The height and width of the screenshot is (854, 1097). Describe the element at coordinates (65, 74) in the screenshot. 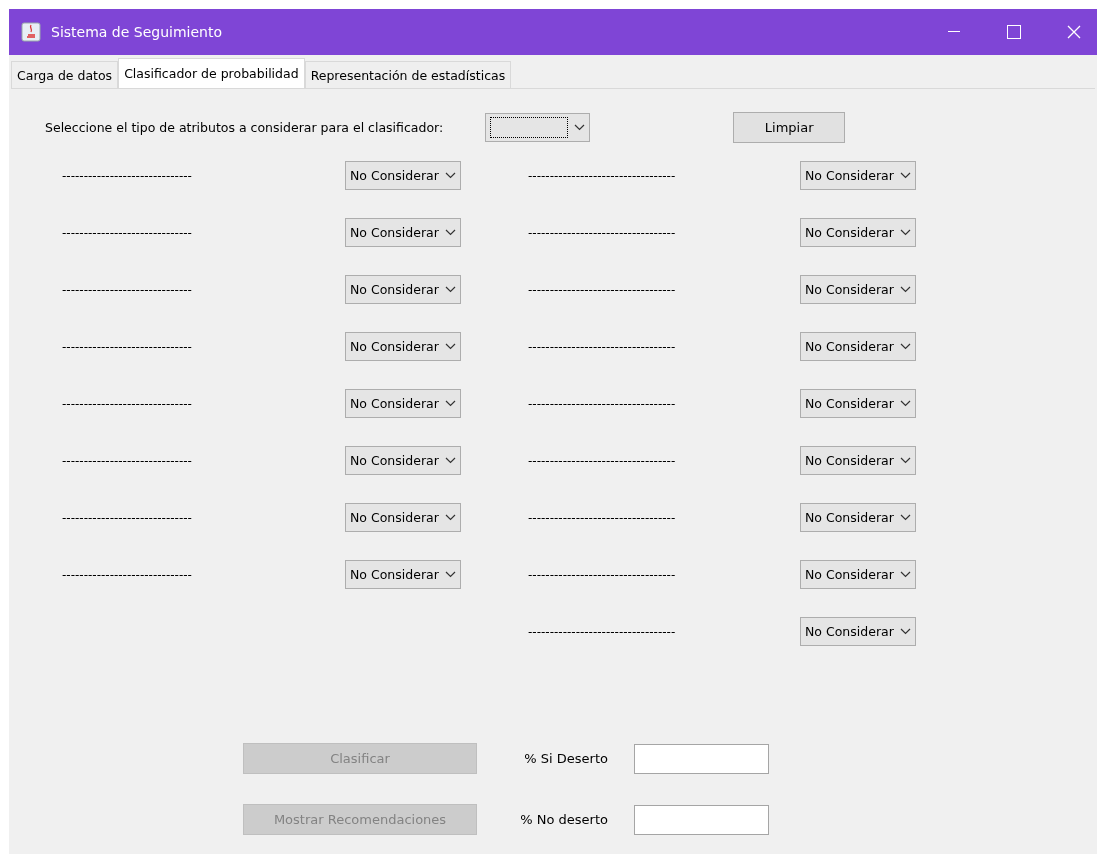

I see `tab: Carga de datos` at that location.